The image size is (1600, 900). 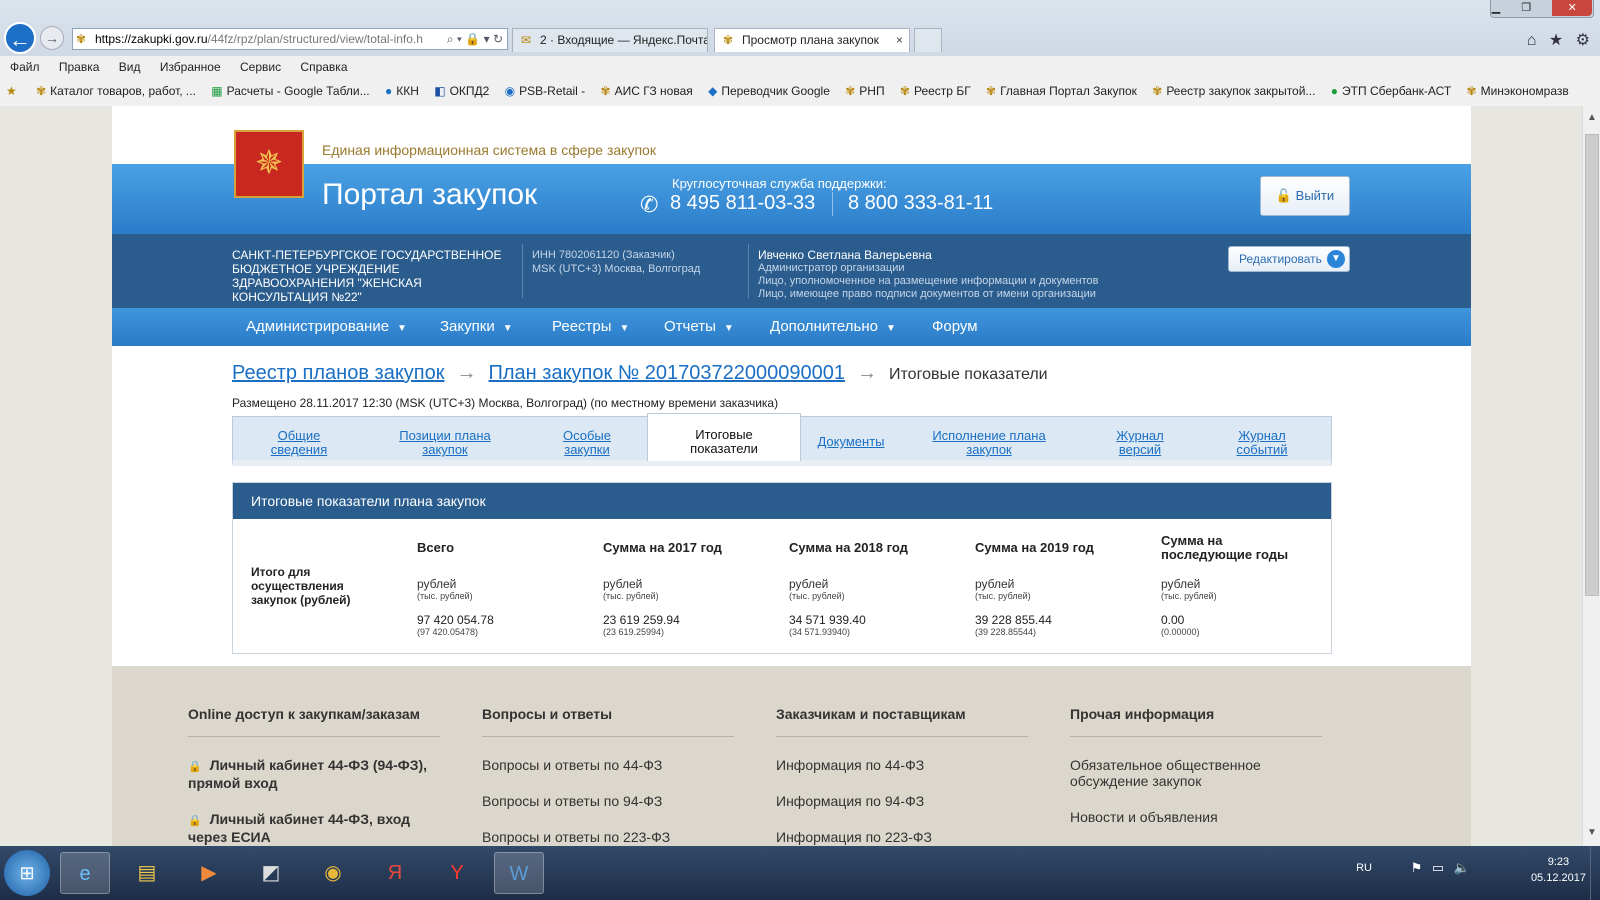 I want to click on sber-icon: ●, so click(x=1334, y=91).